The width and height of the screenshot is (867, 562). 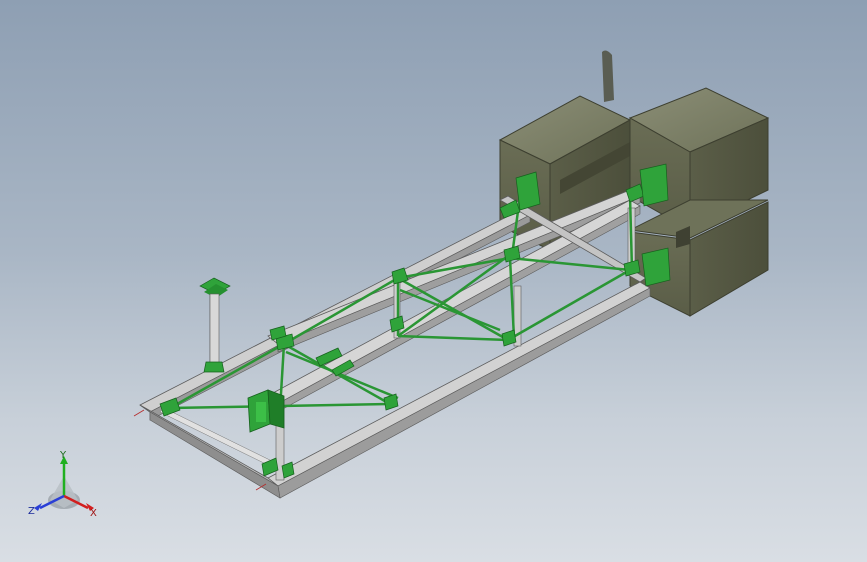 What do you see at coordinates (266, 411) in the screenshot?
I see `motor-mount` at bounding box center [266, 411].